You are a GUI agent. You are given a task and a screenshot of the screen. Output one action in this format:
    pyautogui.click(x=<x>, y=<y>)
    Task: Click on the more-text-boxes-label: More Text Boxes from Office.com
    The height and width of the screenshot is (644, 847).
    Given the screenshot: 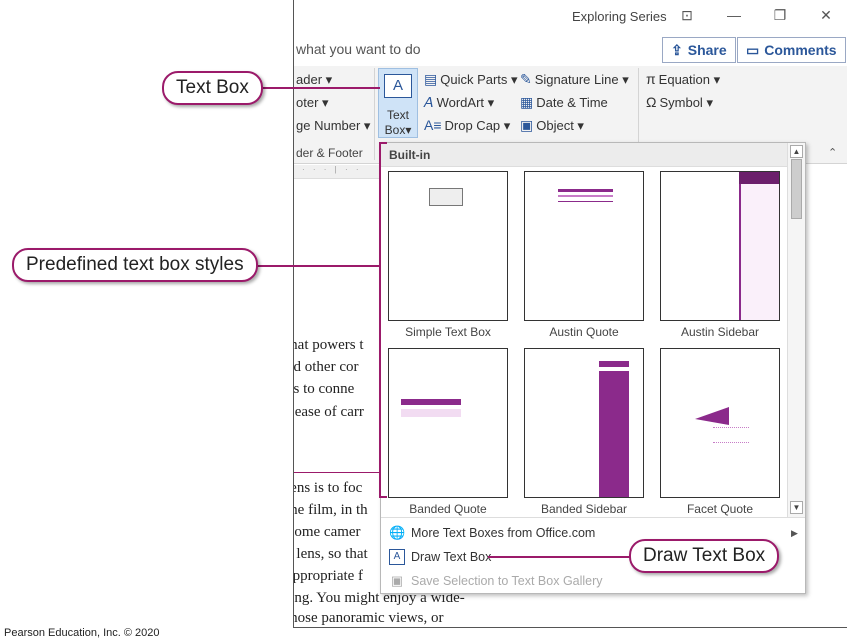 What is the action you would take?
    pyautogui.click(x=503, y=533)
    